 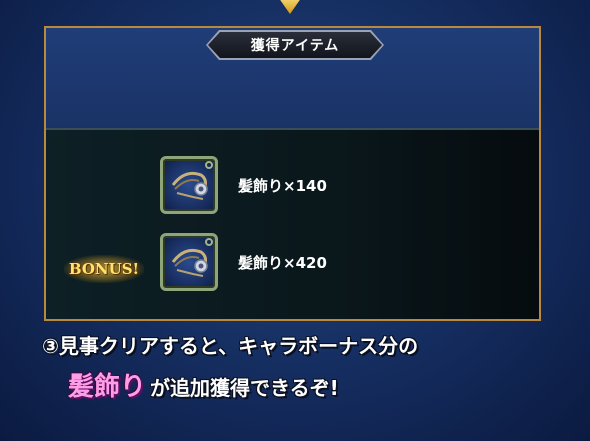 I want to click on header-title: 獲得アイテム, so click(x=295, y=46).